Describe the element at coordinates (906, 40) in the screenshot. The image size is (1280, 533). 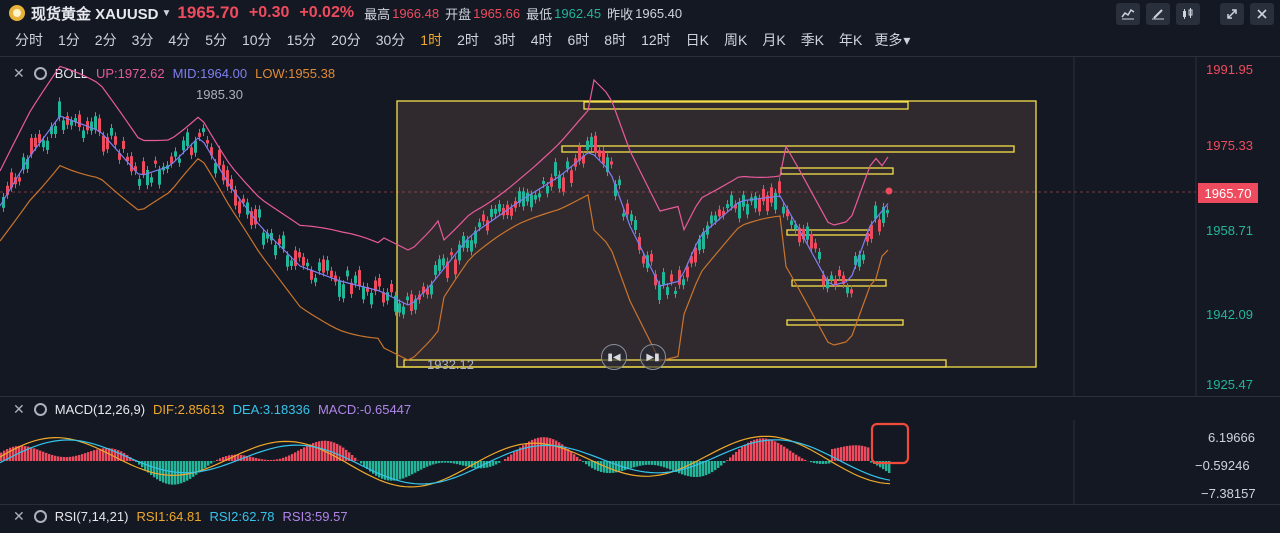
I see `chevron-down-icon: ▾` at that location.